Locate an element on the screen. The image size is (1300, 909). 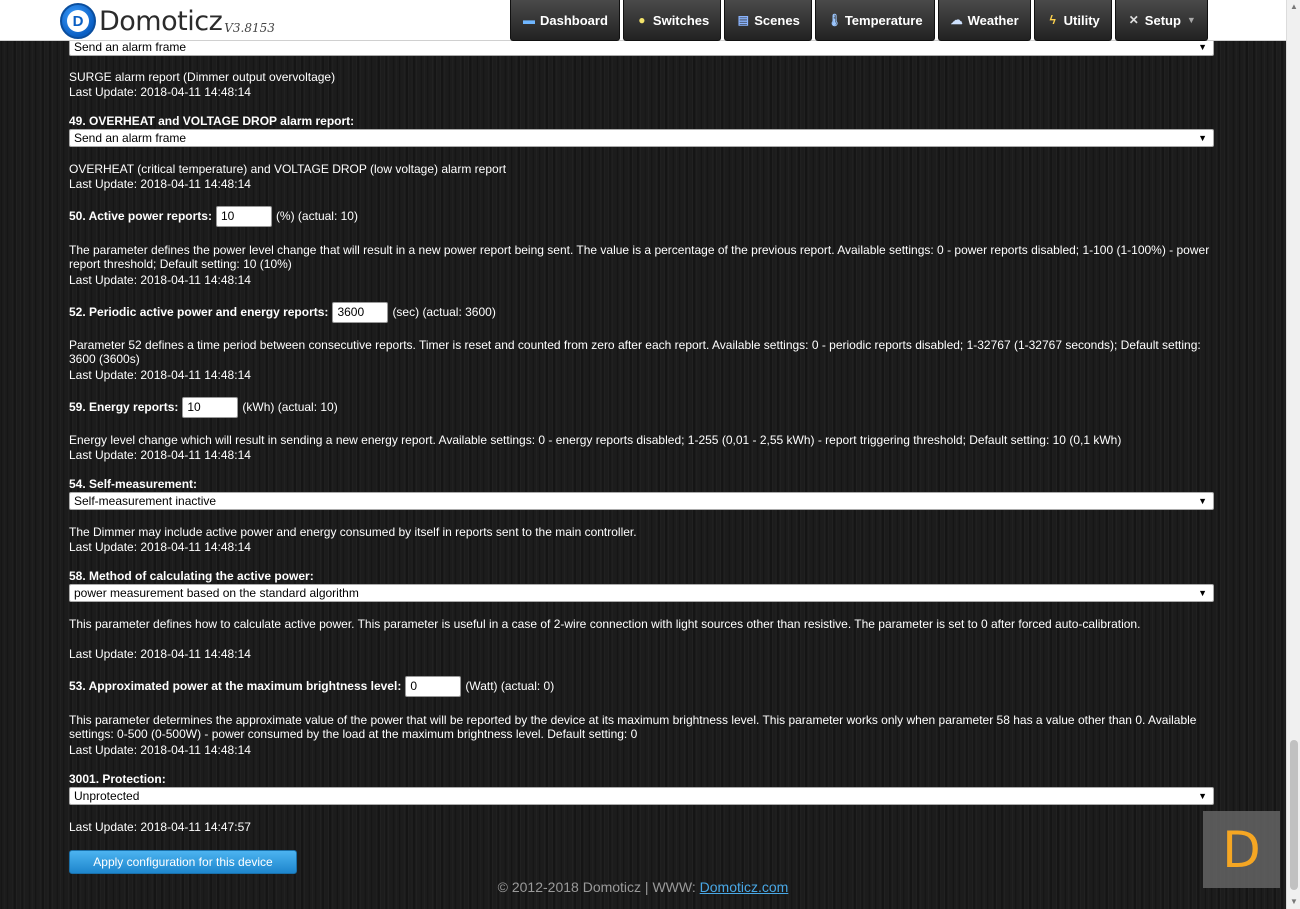
param-53-suffix: (Watt) (actual: 0) is located at coordinates (510, 686).